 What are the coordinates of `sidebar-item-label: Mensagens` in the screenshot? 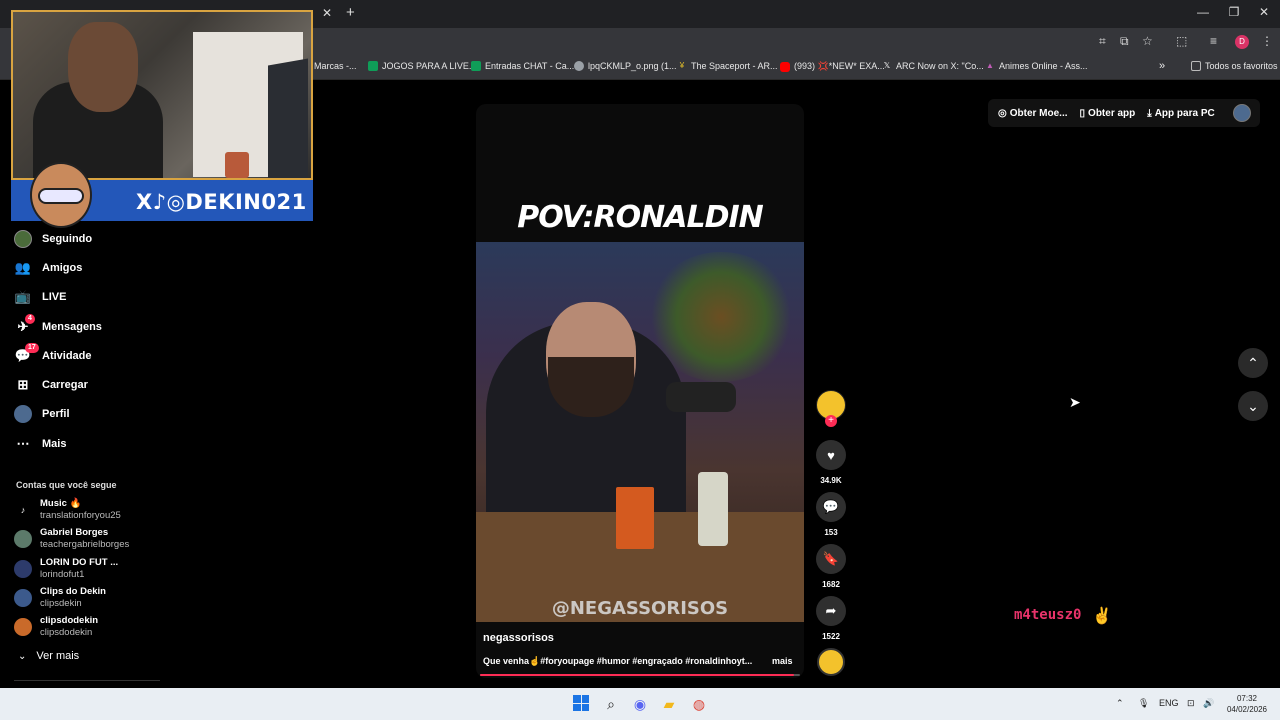 It's located at (72, 327).